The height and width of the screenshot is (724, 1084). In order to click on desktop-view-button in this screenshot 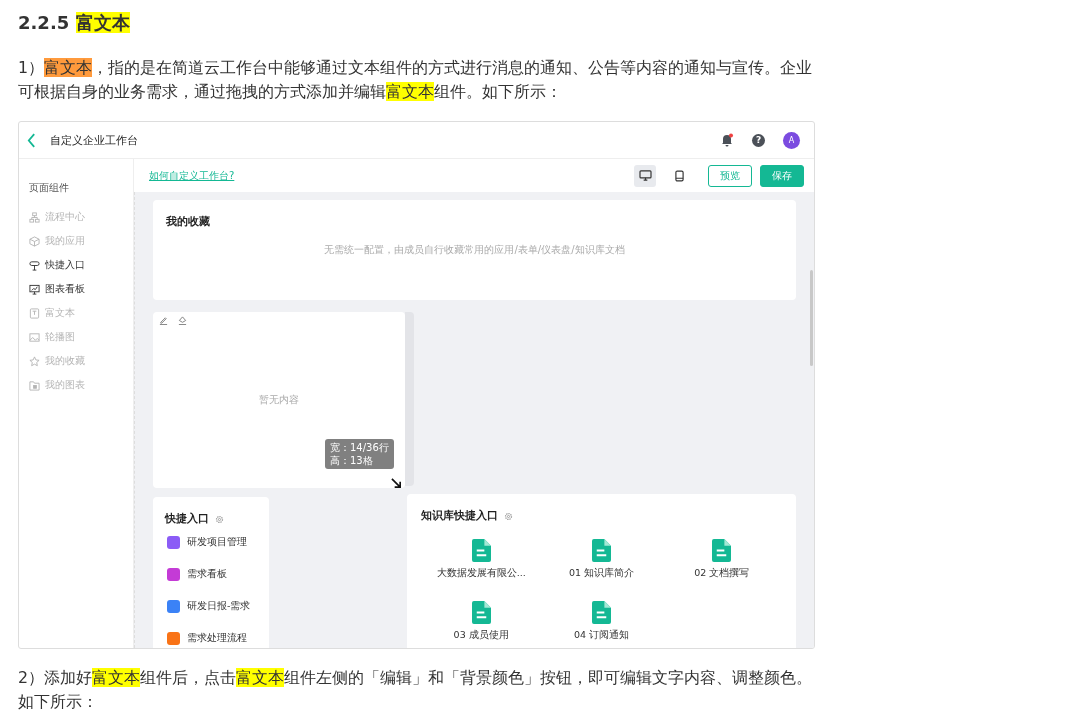, I will do `click(645, 175)`.